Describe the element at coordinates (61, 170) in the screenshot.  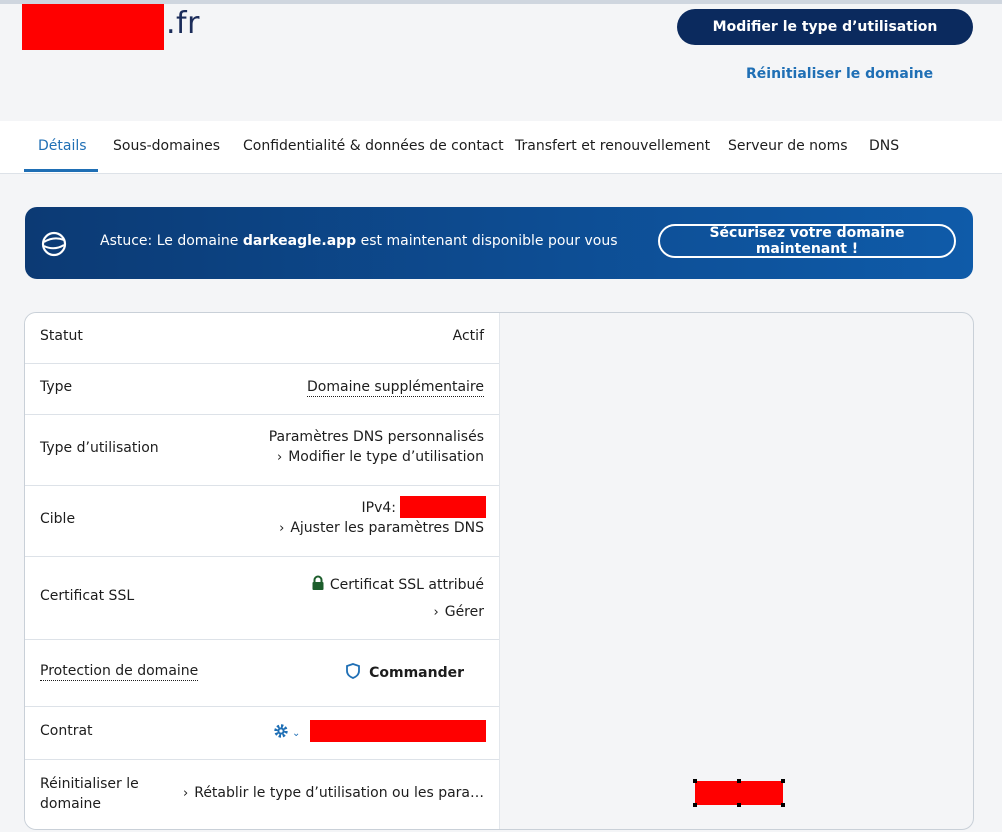
I see `active-tab-indicator` at that location.